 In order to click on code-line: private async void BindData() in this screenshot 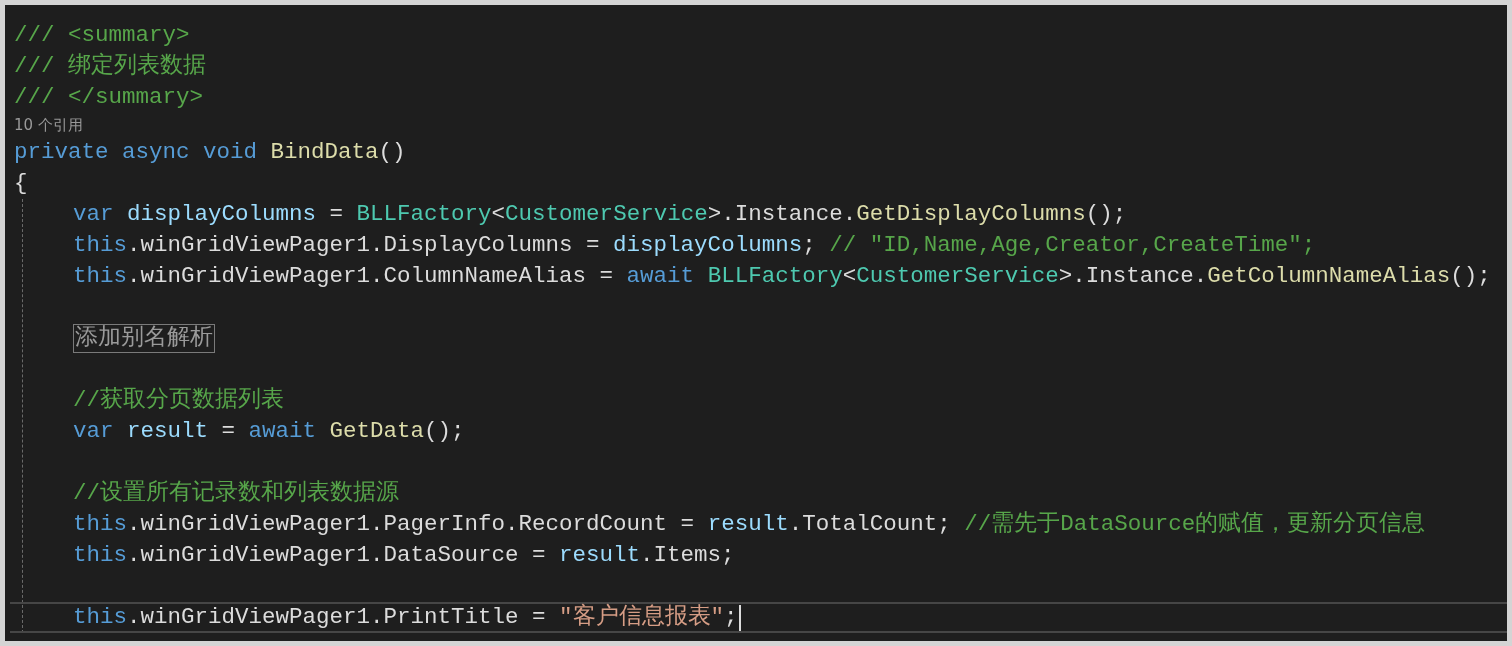, I will do `click(210, 152)`.